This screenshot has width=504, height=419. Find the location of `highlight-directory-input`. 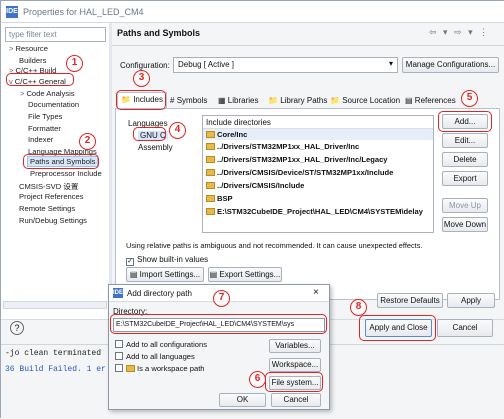

highlight-directory-input is located at coordinates (218, 324).